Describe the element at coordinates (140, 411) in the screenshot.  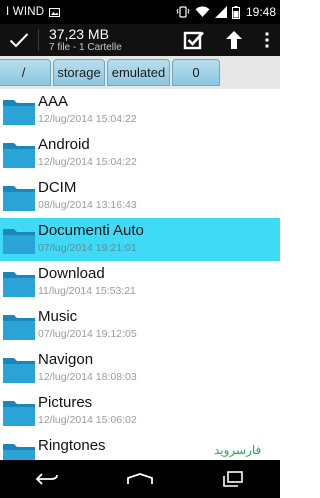
I see `list-item: Pictures 12/lug/2014 15:06:02` at that location.